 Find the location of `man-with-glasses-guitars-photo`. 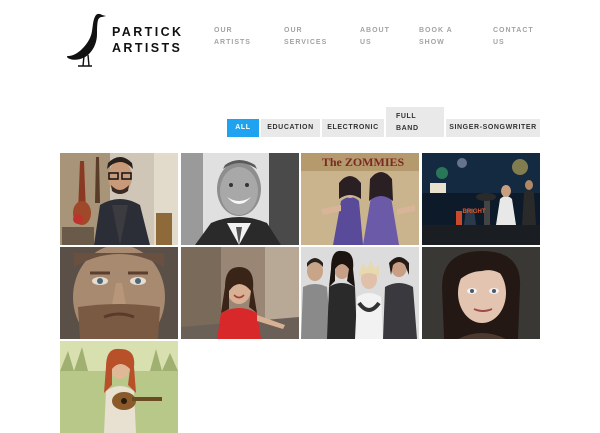

man-with-glasses-guitars-photo is located at coordinates (119, 199).